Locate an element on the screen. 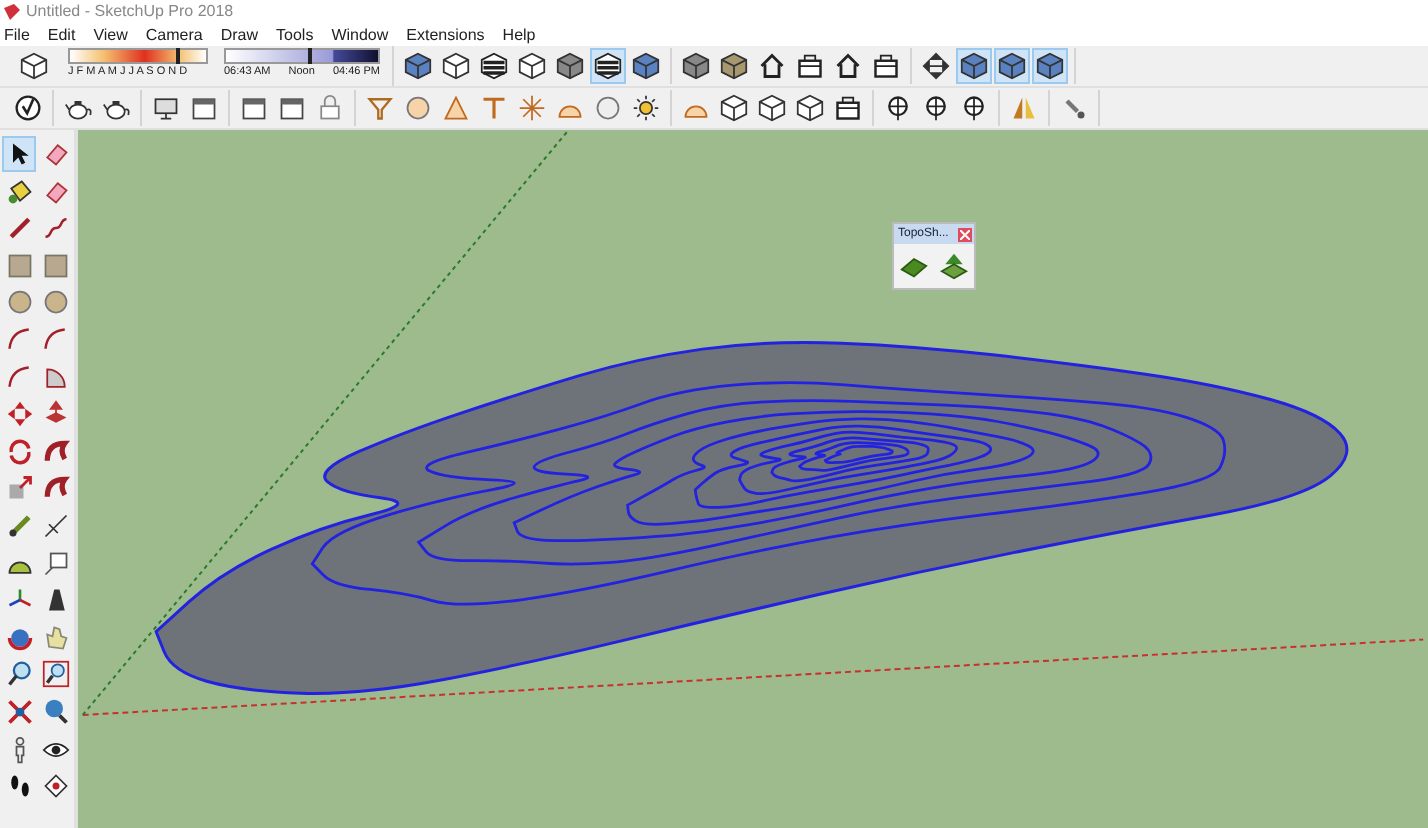 The height and width of the screenshot is (828, 1428). magnifier-window-icon is located at coordinates (55, 674).